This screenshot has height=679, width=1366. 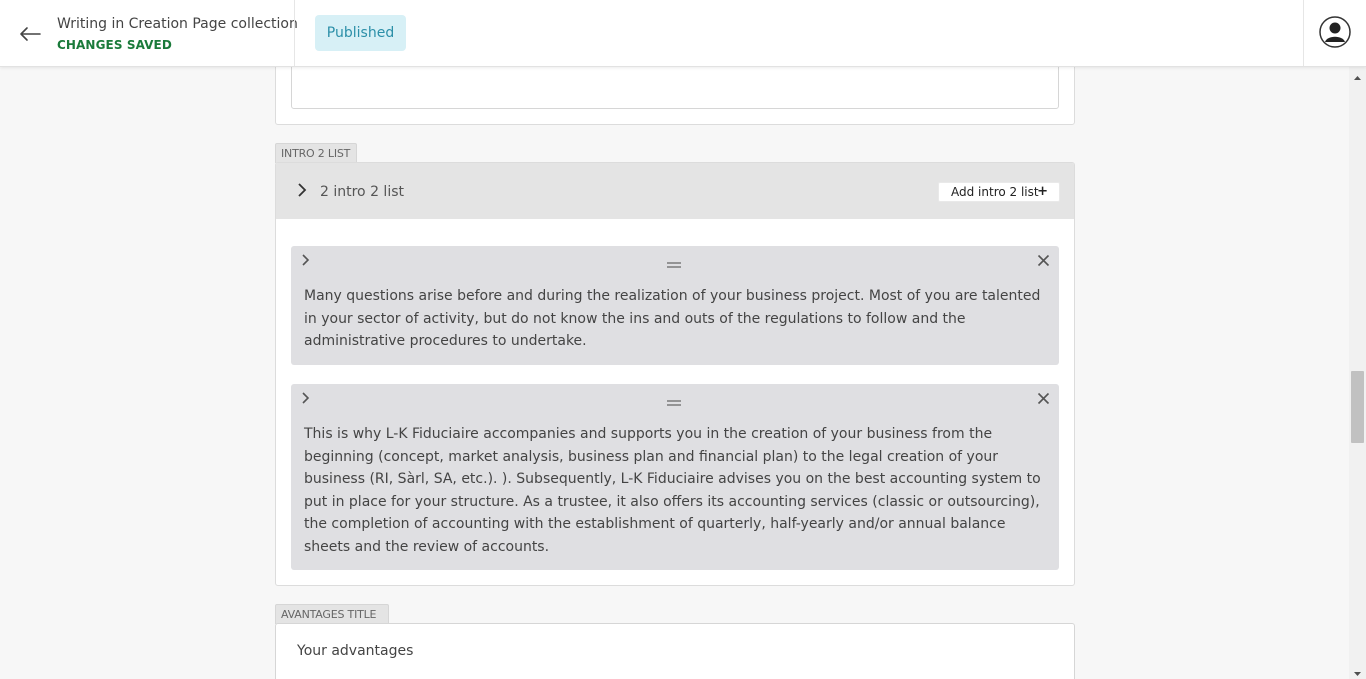 I want to click on save-status: CHANGES SAVED, so click(x=114, y=45).